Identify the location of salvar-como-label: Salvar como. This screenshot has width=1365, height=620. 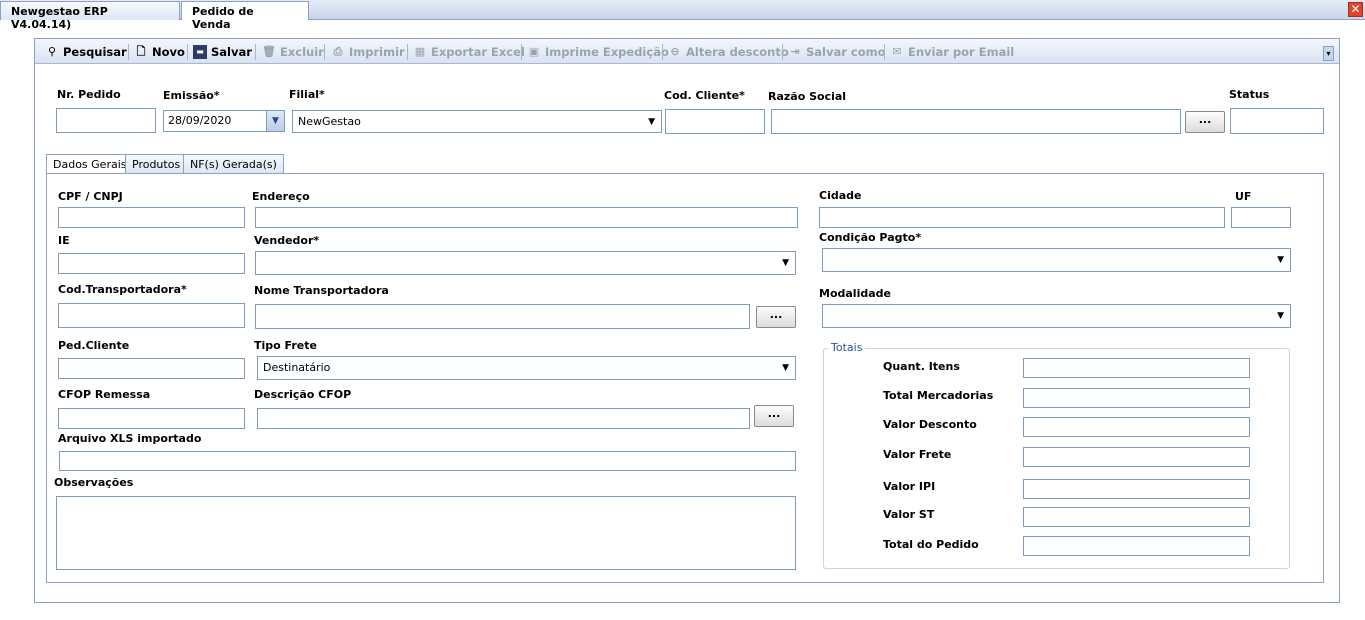
(846, 52).